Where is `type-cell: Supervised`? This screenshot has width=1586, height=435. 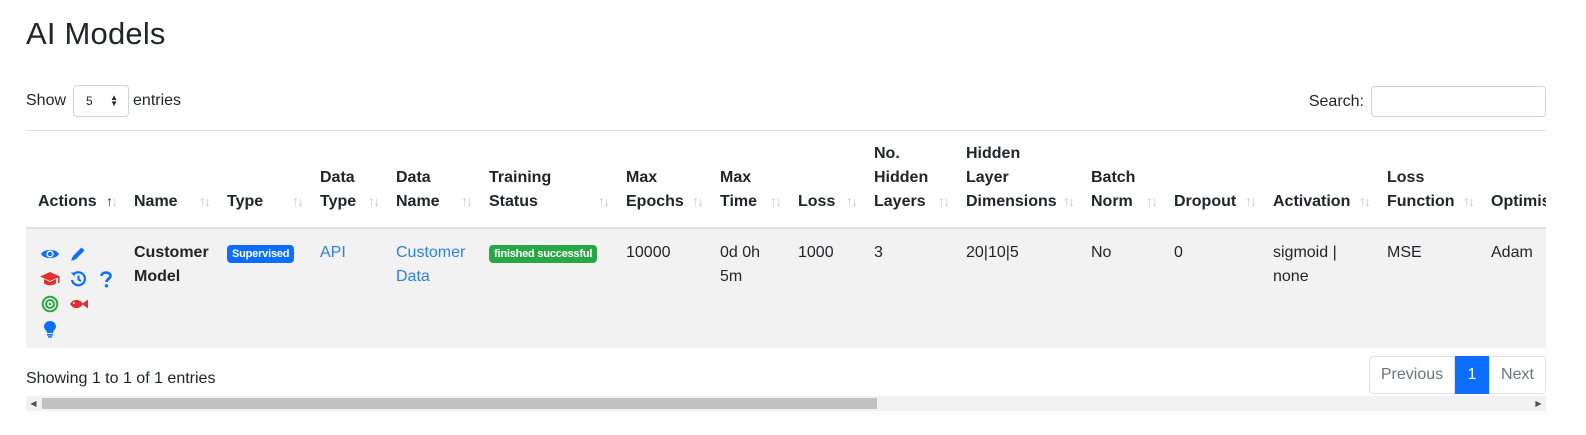
type-cell: Supervised is located at coordinates (261, 288).